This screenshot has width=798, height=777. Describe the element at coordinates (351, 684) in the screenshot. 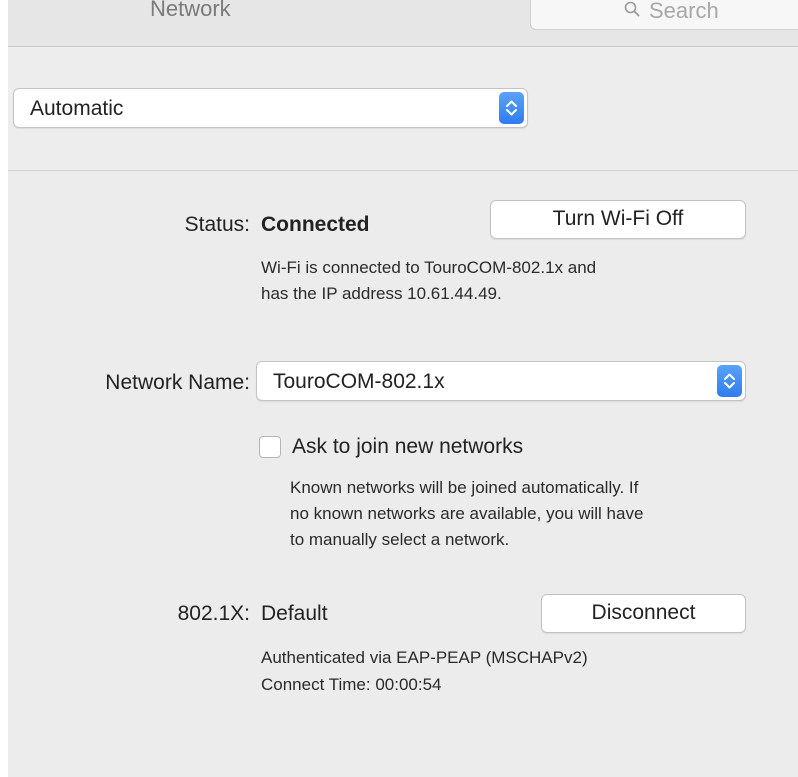

I see `dot1x-connect-time: Connect Time: 00:00:54` at that location.